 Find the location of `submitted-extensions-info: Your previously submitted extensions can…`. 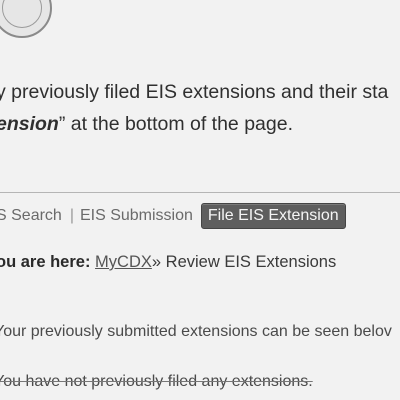

submitted-extensions-info: Your previously submitted extensions can… is located at coordinates (196, 331).